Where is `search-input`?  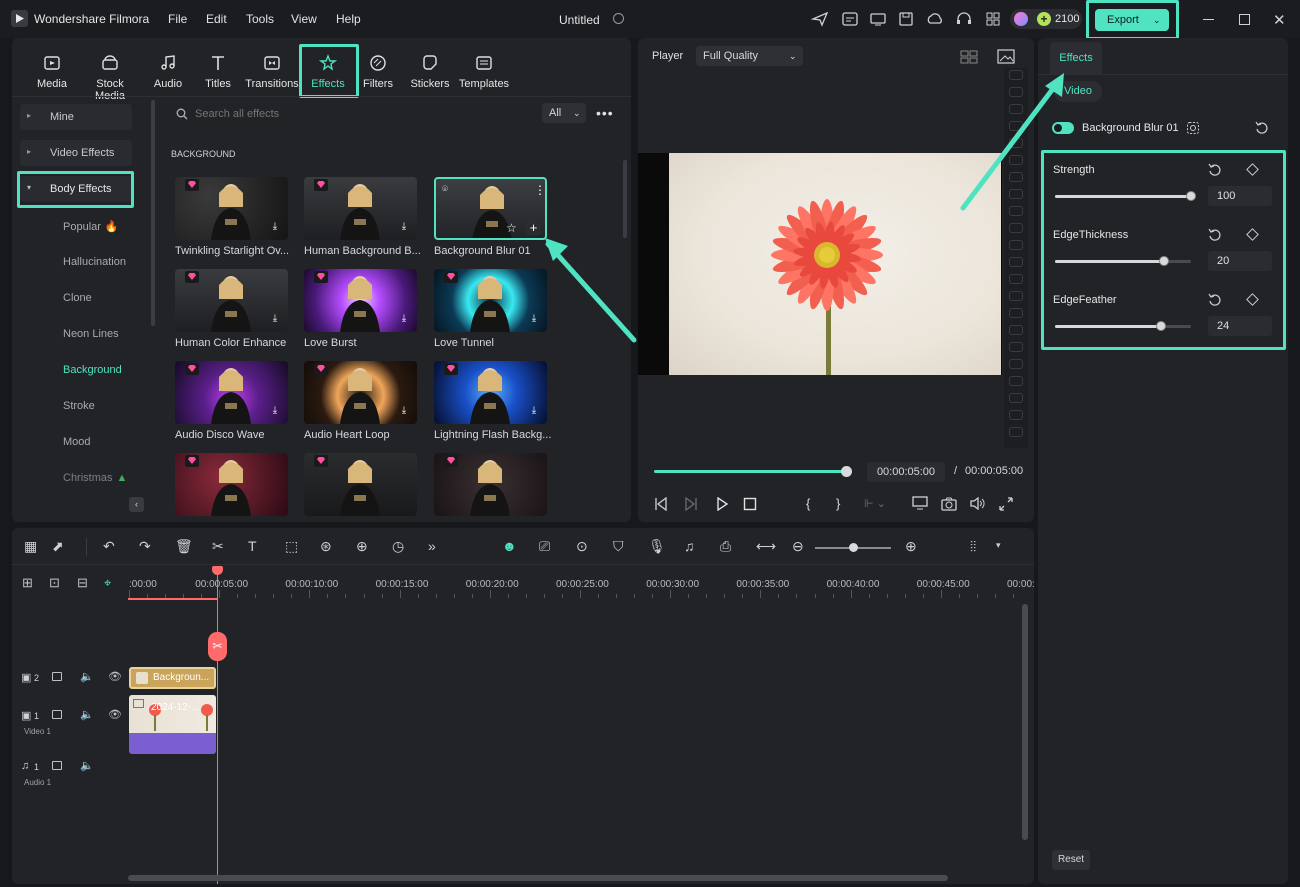 search-input is located at coordinates (355, 114).